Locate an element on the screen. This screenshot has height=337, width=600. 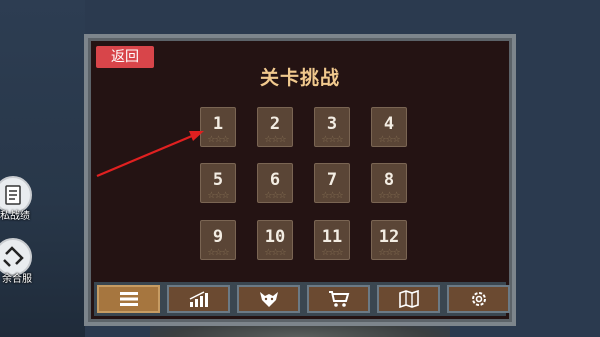
level-number: 8 is located at coordinates (389, 180).